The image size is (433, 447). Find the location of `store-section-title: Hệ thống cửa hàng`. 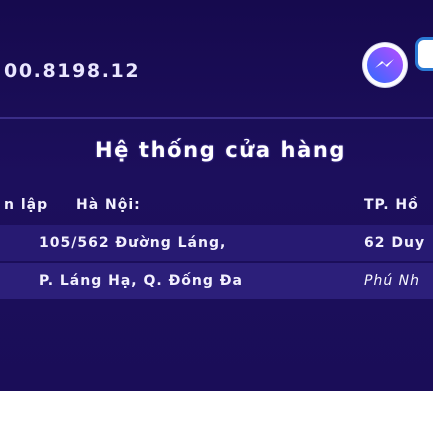

store-section-title: Hệ thống cửa hàng is located at coordinates (221, 150).